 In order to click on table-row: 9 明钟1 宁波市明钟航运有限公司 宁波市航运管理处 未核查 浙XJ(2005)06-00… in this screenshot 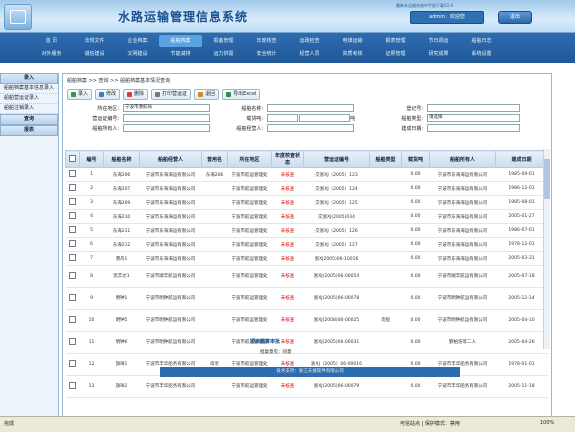, I will do `click(306, 298)`.